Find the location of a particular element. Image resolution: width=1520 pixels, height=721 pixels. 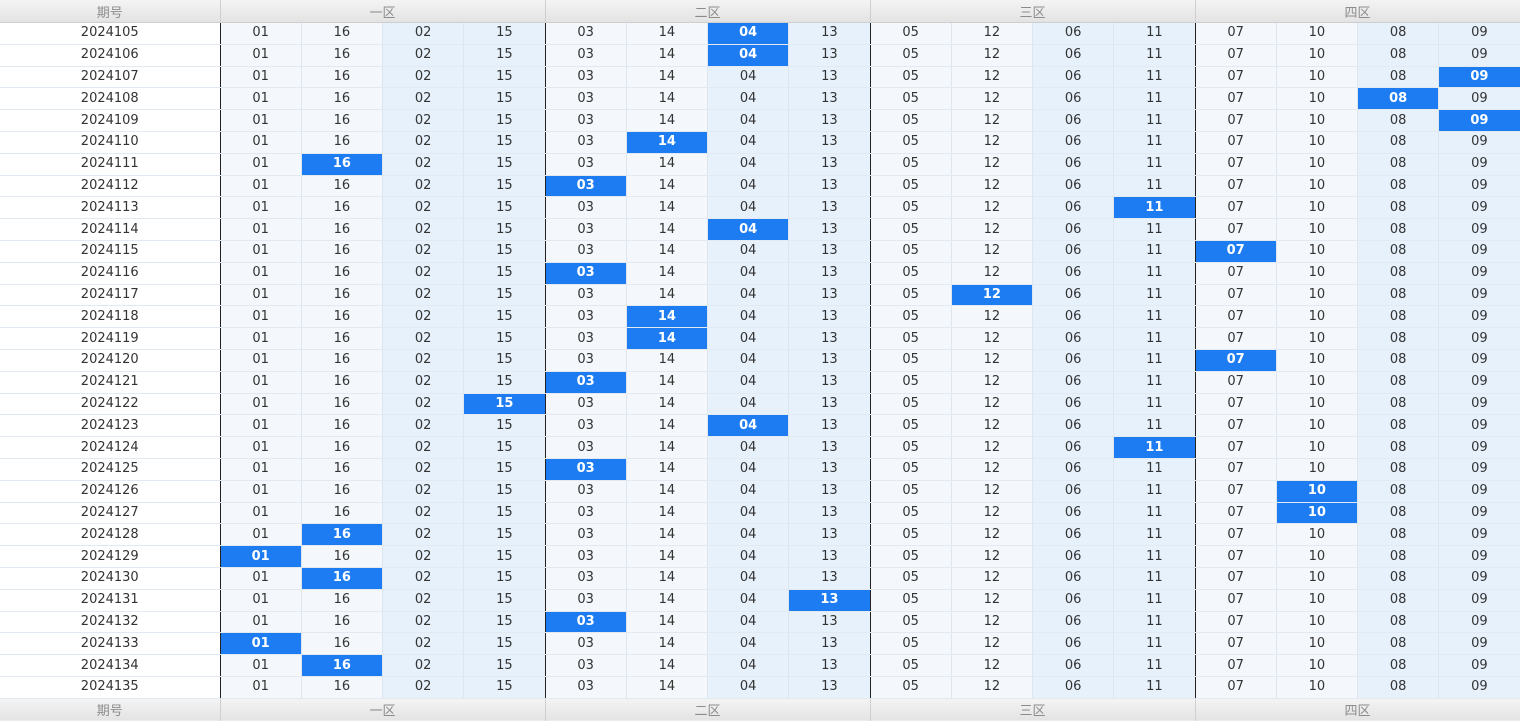

period-cell: 2024134 is located at coordinates (110, 665).